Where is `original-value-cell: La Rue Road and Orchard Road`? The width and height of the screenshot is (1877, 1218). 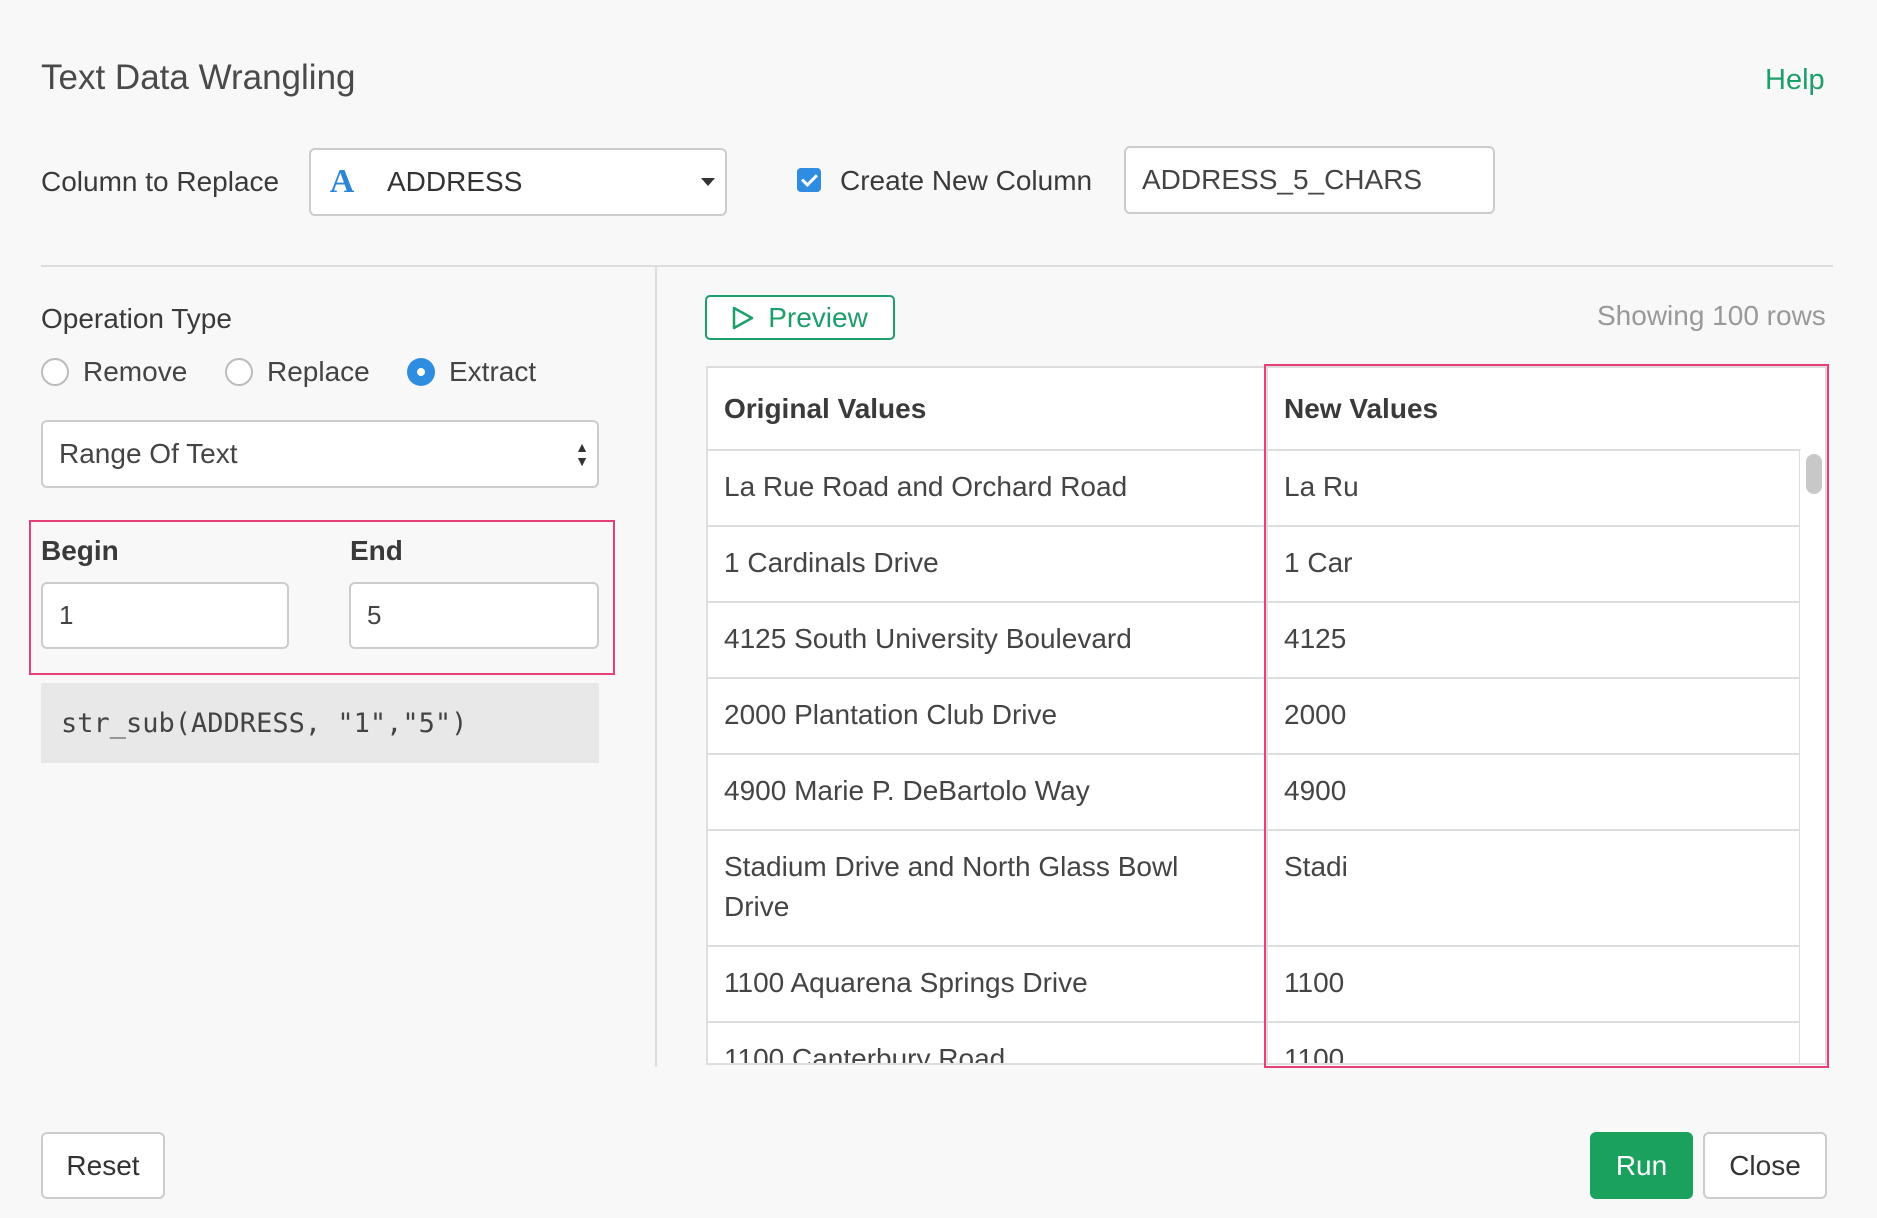 original-value-cell: La Rue Road and Orchard Road is located at coordinates (988, 488).